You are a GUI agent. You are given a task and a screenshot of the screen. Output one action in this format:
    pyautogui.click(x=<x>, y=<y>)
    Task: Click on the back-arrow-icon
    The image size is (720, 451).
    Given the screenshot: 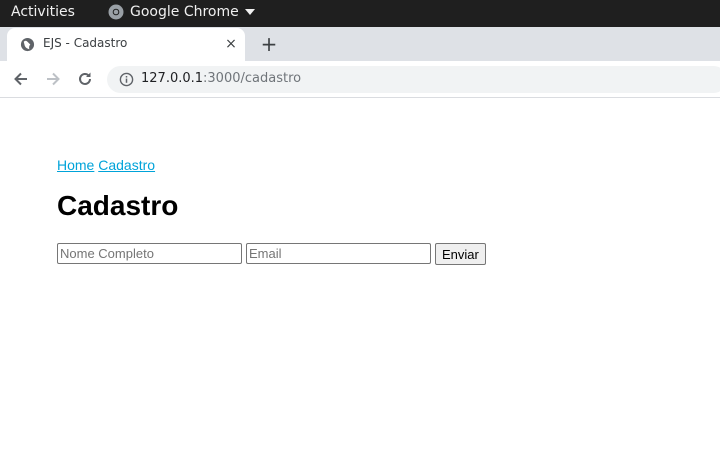 What is the action you would take?
    pyautogui.click(x=21, y=79)
    